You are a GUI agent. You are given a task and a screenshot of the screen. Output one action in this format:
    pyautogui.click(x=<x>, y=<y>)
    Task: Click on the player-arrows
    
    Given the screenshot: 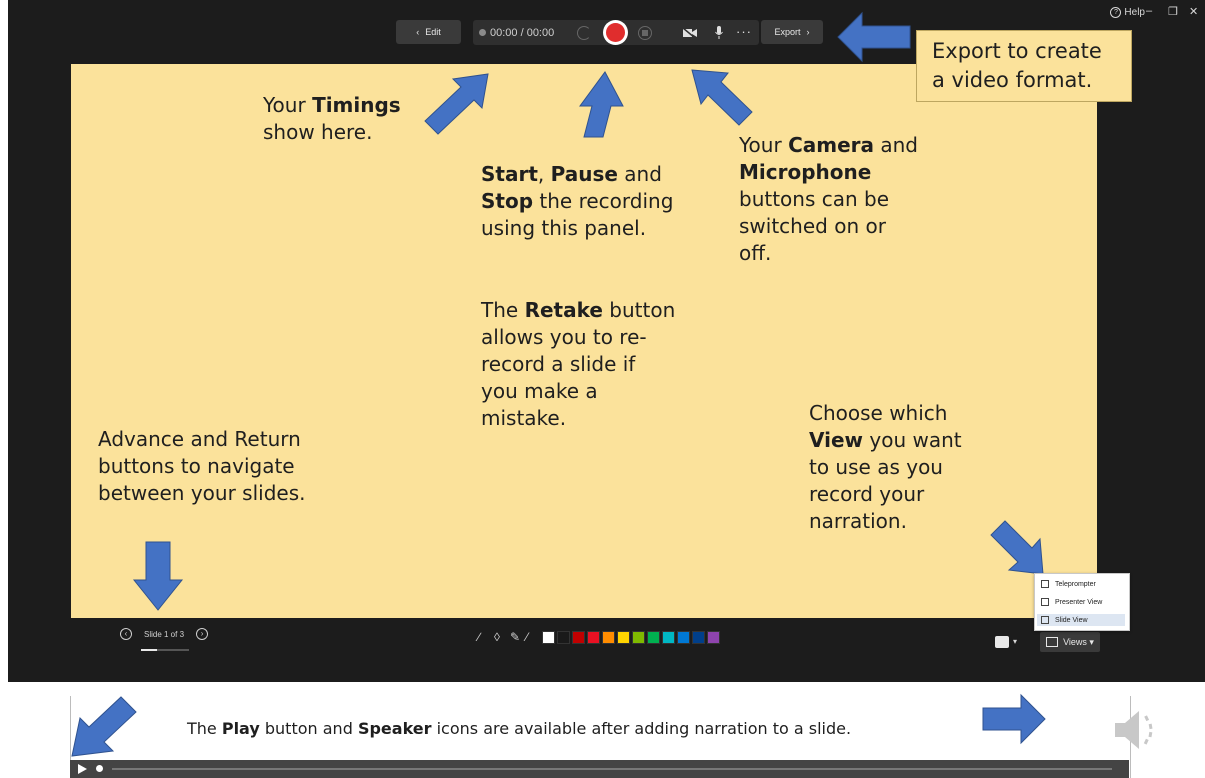 What is the action you would take?
    pyautogui.click(x=558, y=725)
    